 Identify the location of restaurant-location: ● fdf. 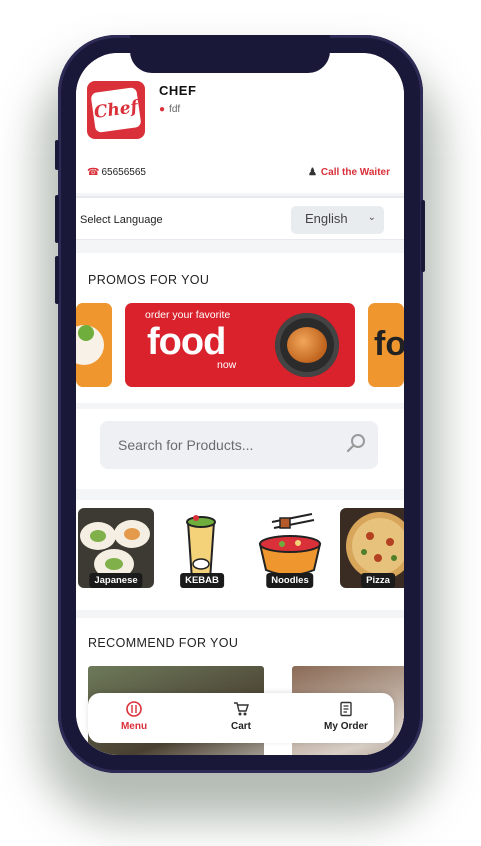
(169, 109).